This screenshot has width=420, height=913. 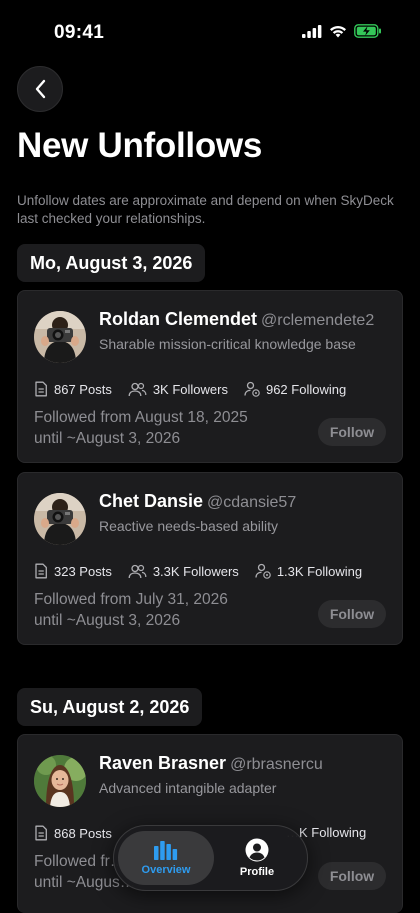 What do you see at coordinates (131, 599) in the screenshot?
I see `followed-from: Followed from July 31, 2026` at bounding box center [131, 599].